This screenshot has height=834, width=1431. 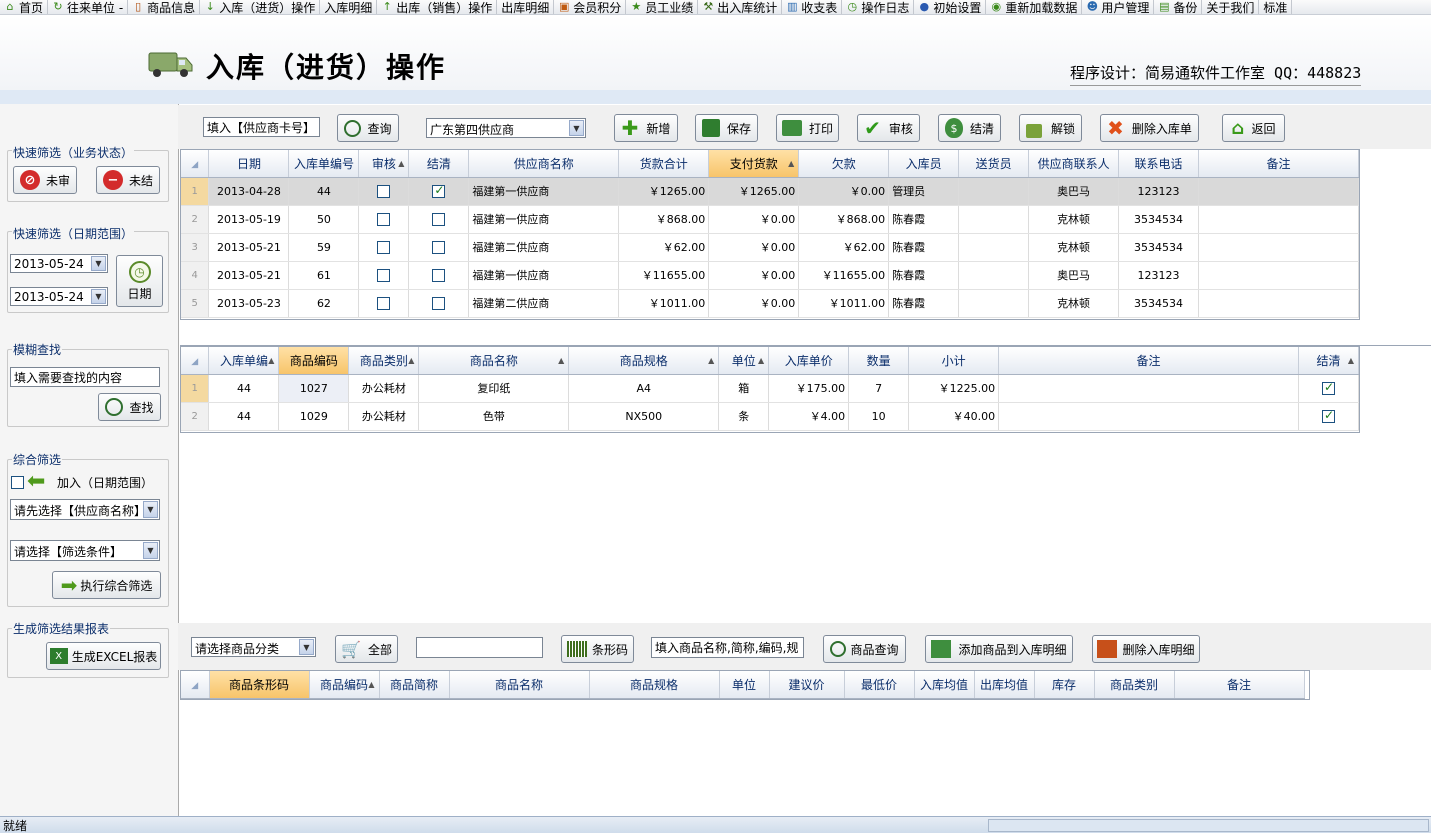 What do you see at coordinates (809, 416) in the screenshot?
I see `cell-price: ￥4.00` at bounding box center [809, 416].